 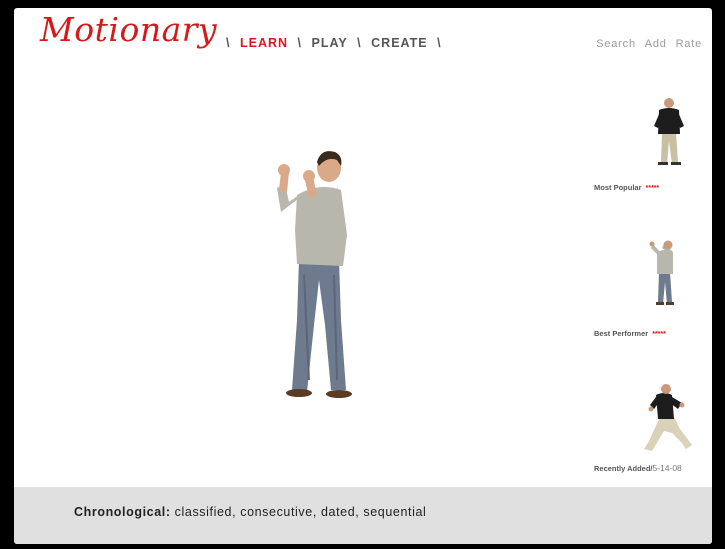 I want to click on most-popular-label: Most Popular, so click(x=618, y=187).